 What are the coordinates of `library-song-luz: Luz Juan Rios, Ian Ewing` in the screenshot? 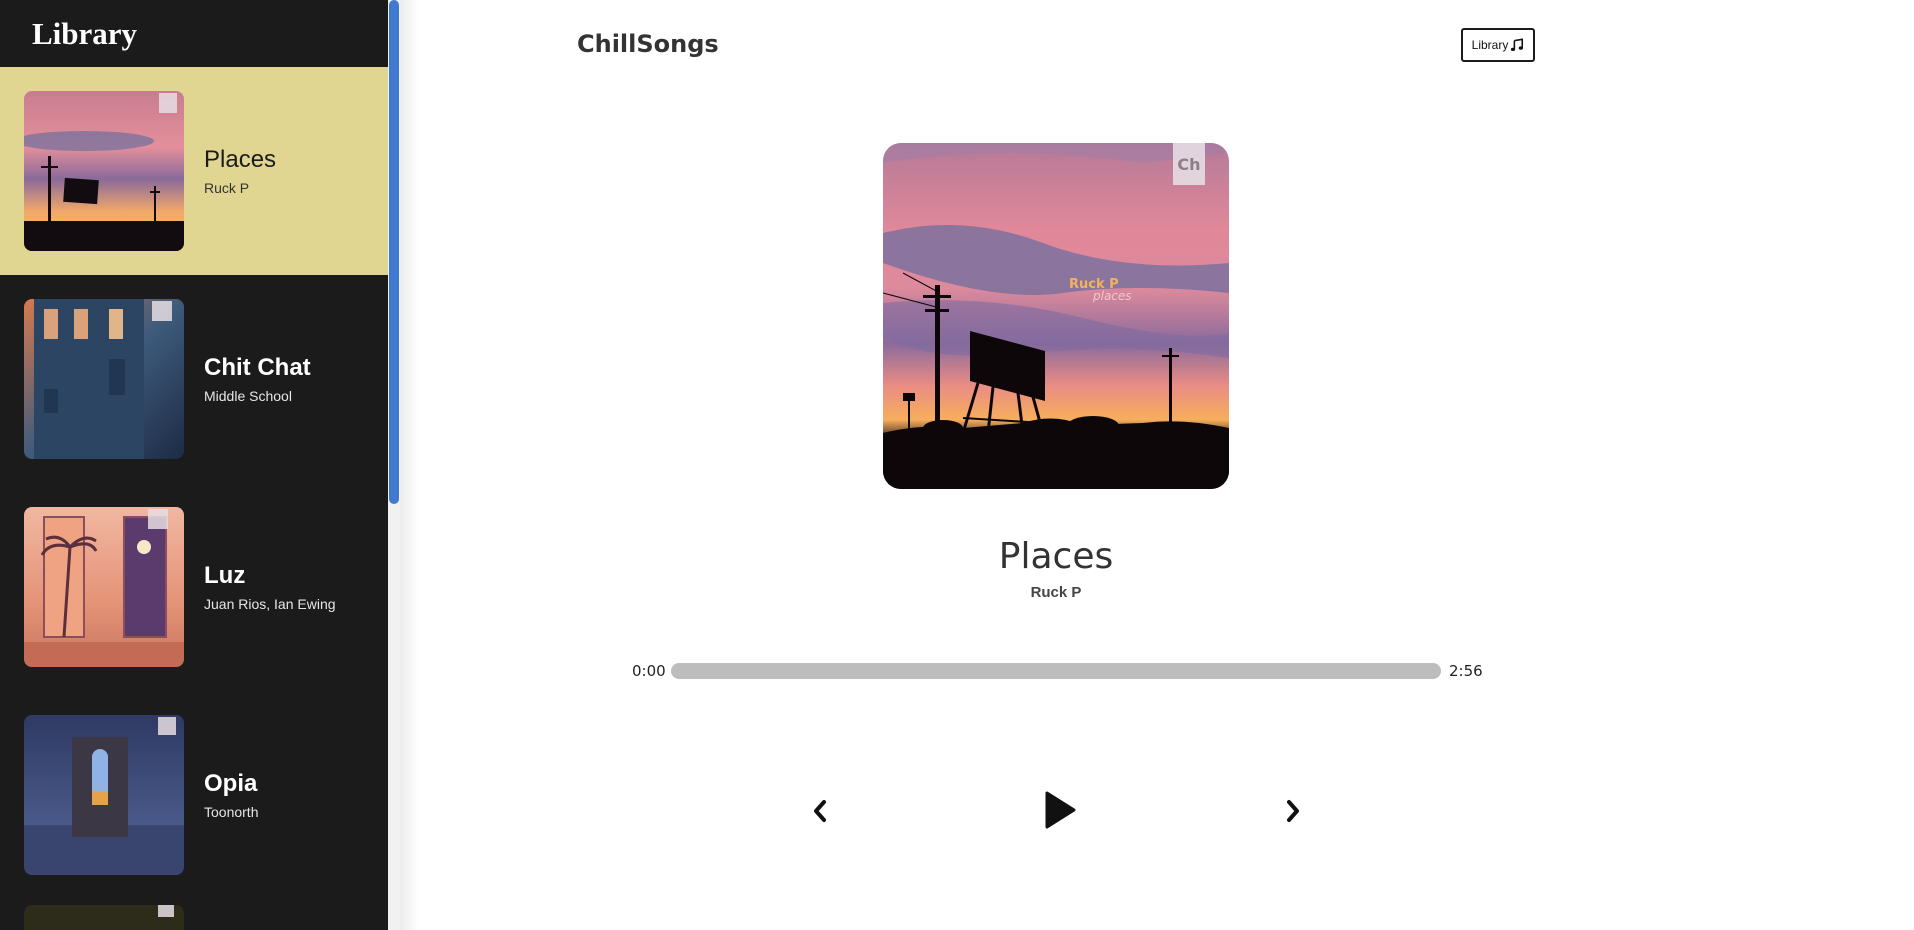 It's located at (194, 587).